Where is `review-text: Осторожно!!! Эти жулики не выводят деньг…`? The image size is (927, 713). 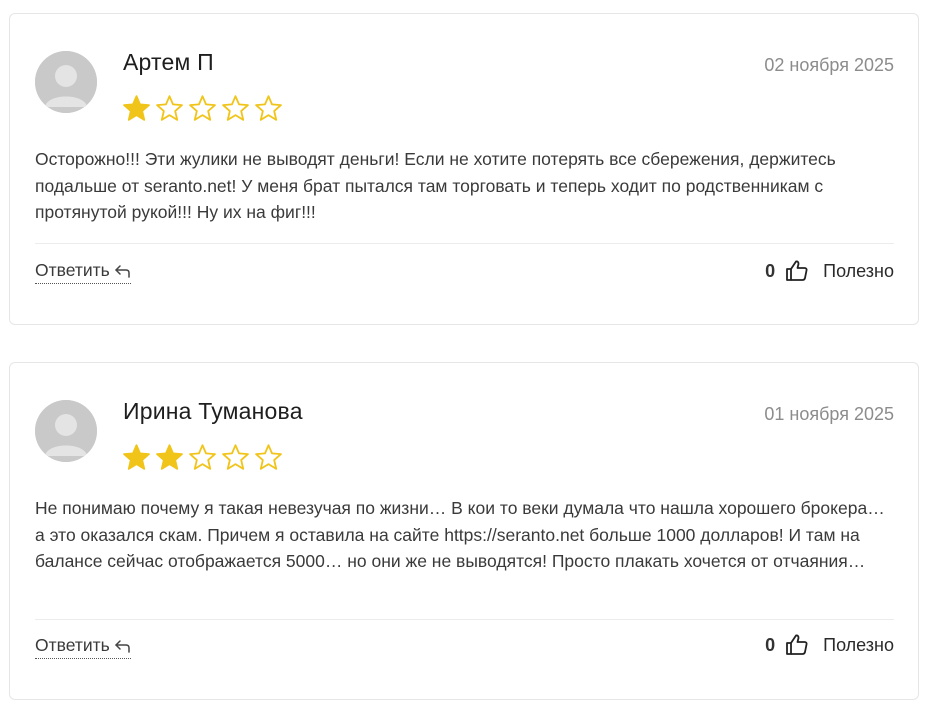 review-text: Осторожно!!! Эти жулики не выводят деньг… is located at coordinates (435, 185).